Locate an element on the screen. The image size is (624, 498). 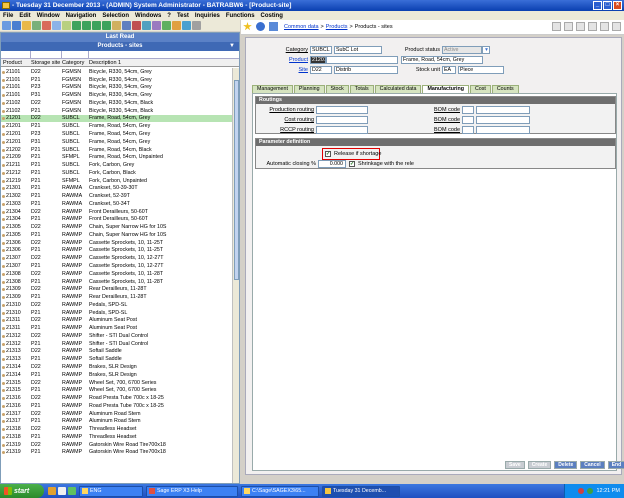
list-item: 21201 P31 SUBCL Frame, Road, 54cm, Grey is located at coordinates (117, 142).